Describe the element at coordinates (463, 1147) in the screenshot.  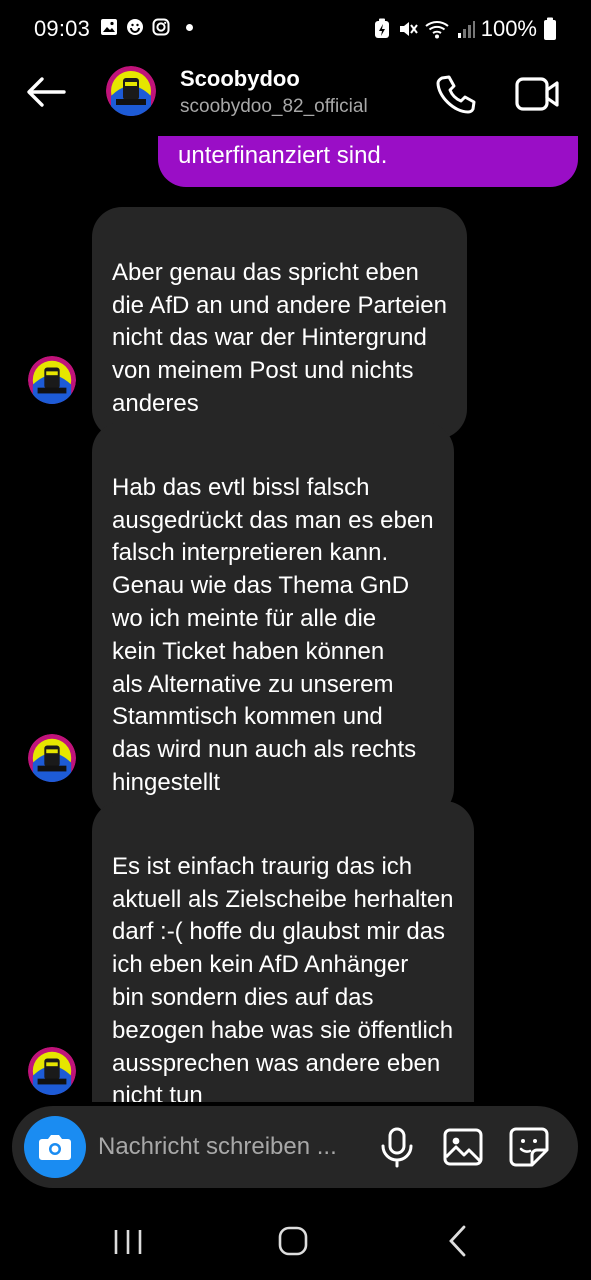
I see `image-icon` at that location.